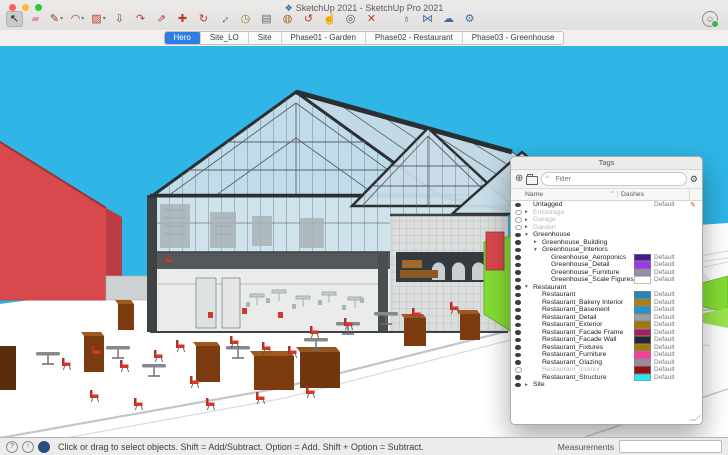 The width and height of the screenshot is (728, 455). What do you see at coordinates (61, 19) in the screenshot?
I see `line-dropdown-icon: ▾` at bounding box center [61, 19].